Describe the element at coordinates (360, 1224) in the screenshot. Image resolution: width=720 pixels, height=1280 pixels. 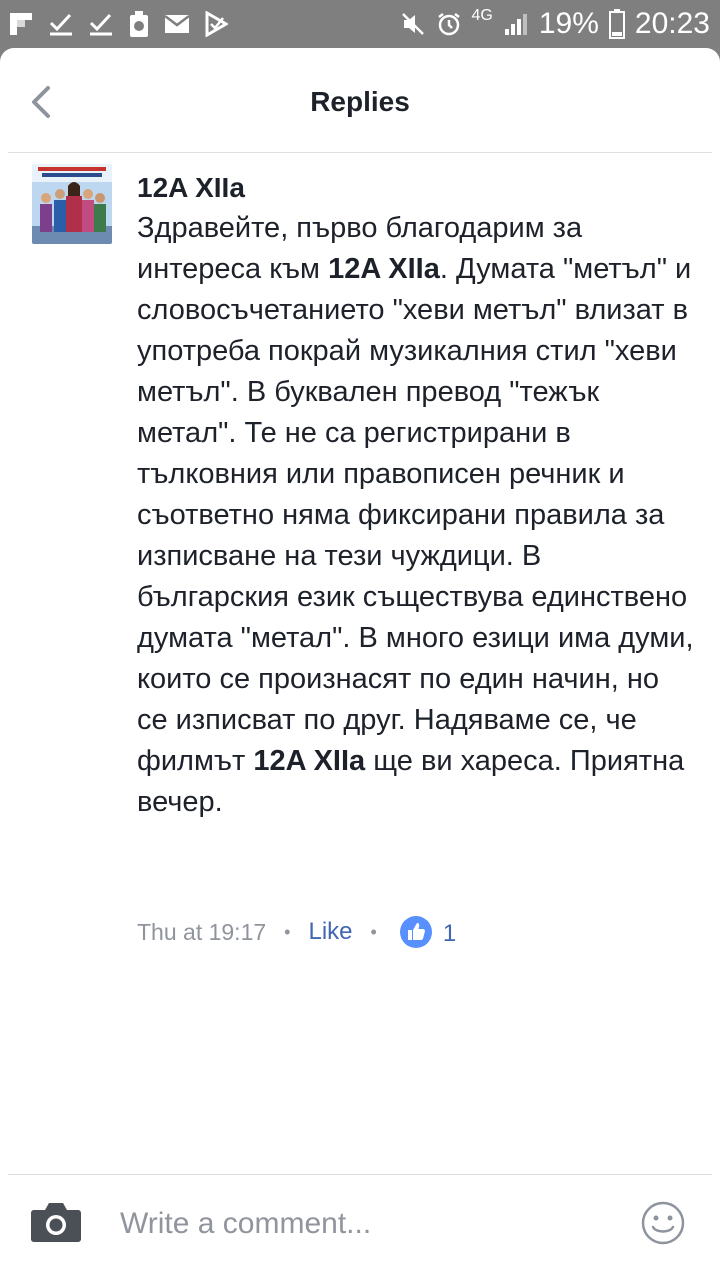
I see `comment-input` at that location.